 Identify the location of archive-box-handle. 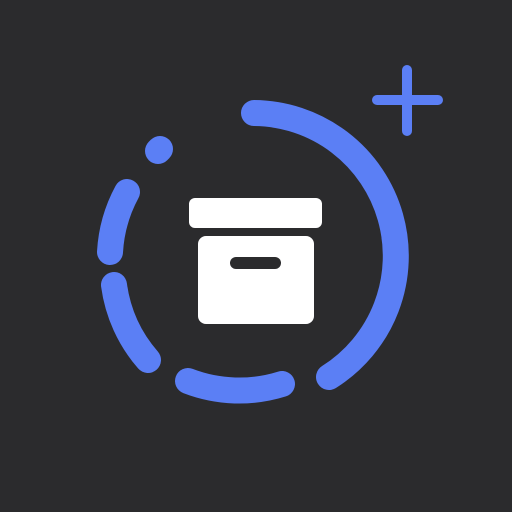
(255, 263).